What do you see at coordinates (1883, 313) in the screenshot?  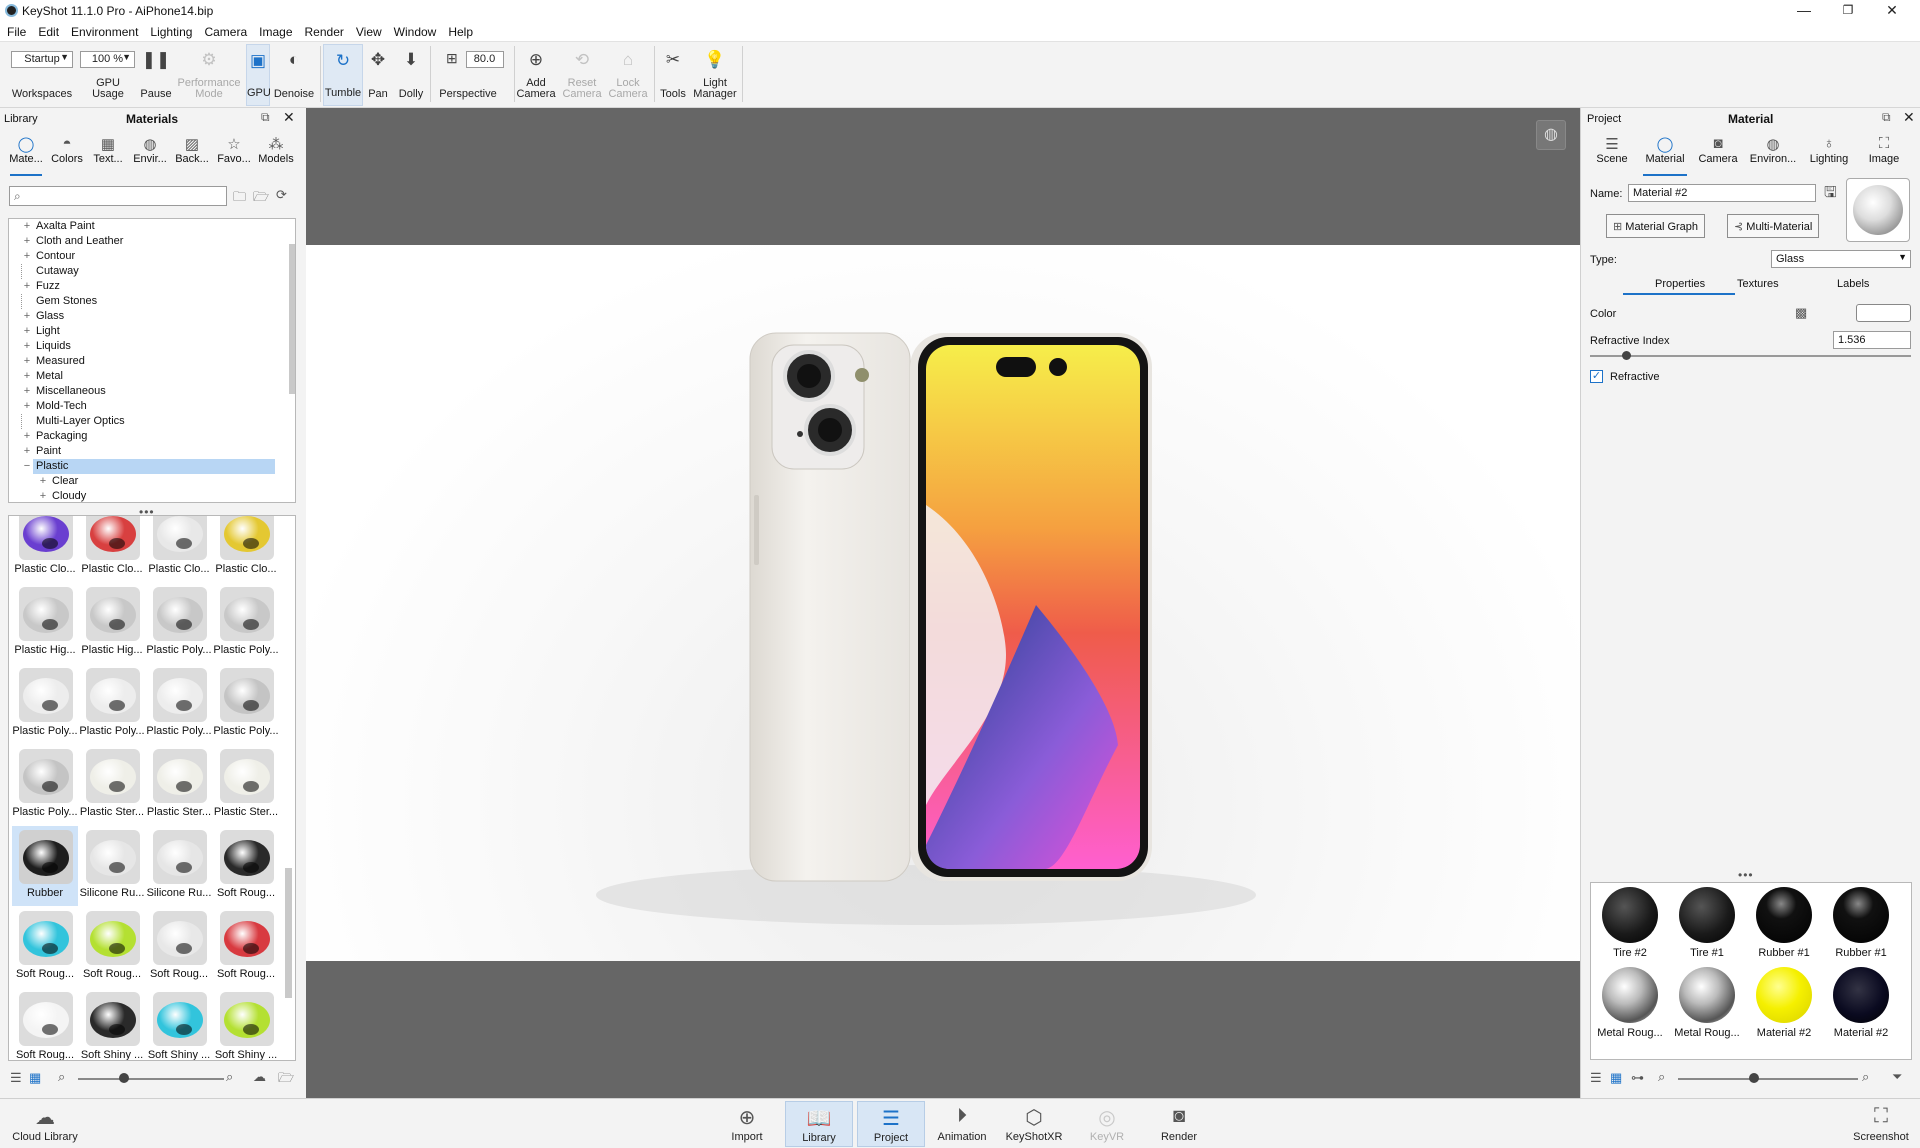 I see `color-swatch` at bounding box center [1883, 313].